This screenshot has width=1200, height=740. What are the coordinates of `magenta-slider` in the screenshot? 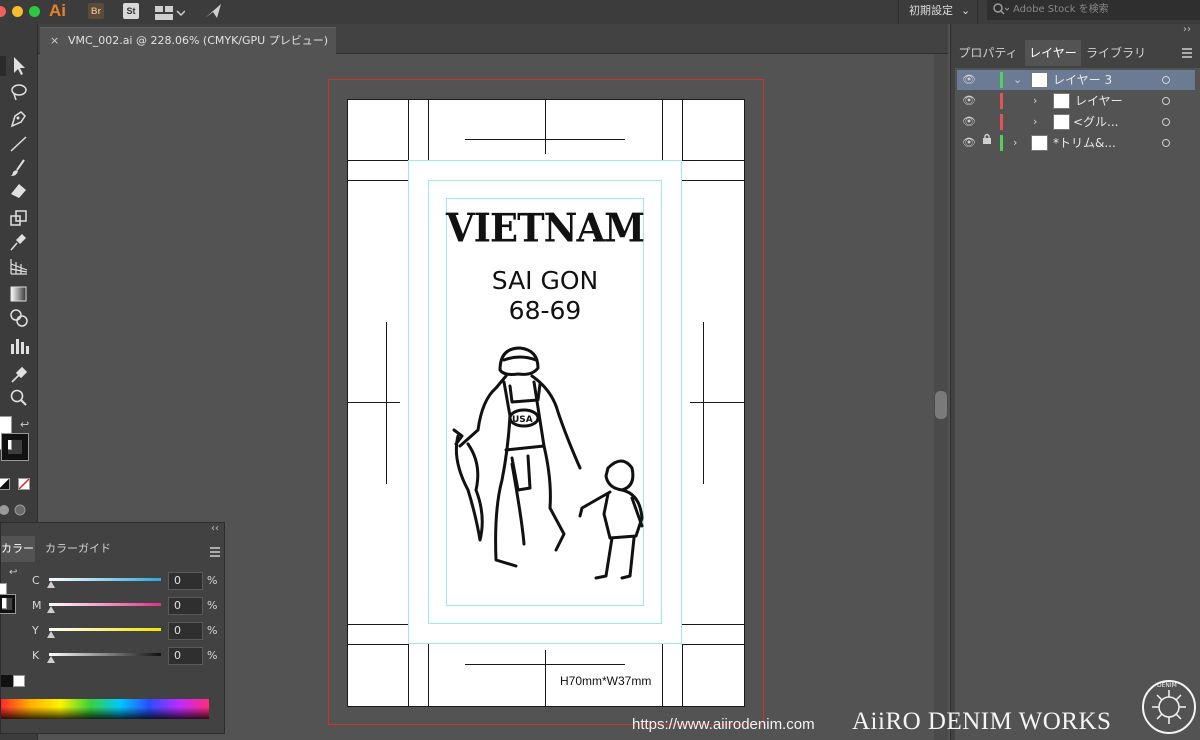 It's located at (105, 604).